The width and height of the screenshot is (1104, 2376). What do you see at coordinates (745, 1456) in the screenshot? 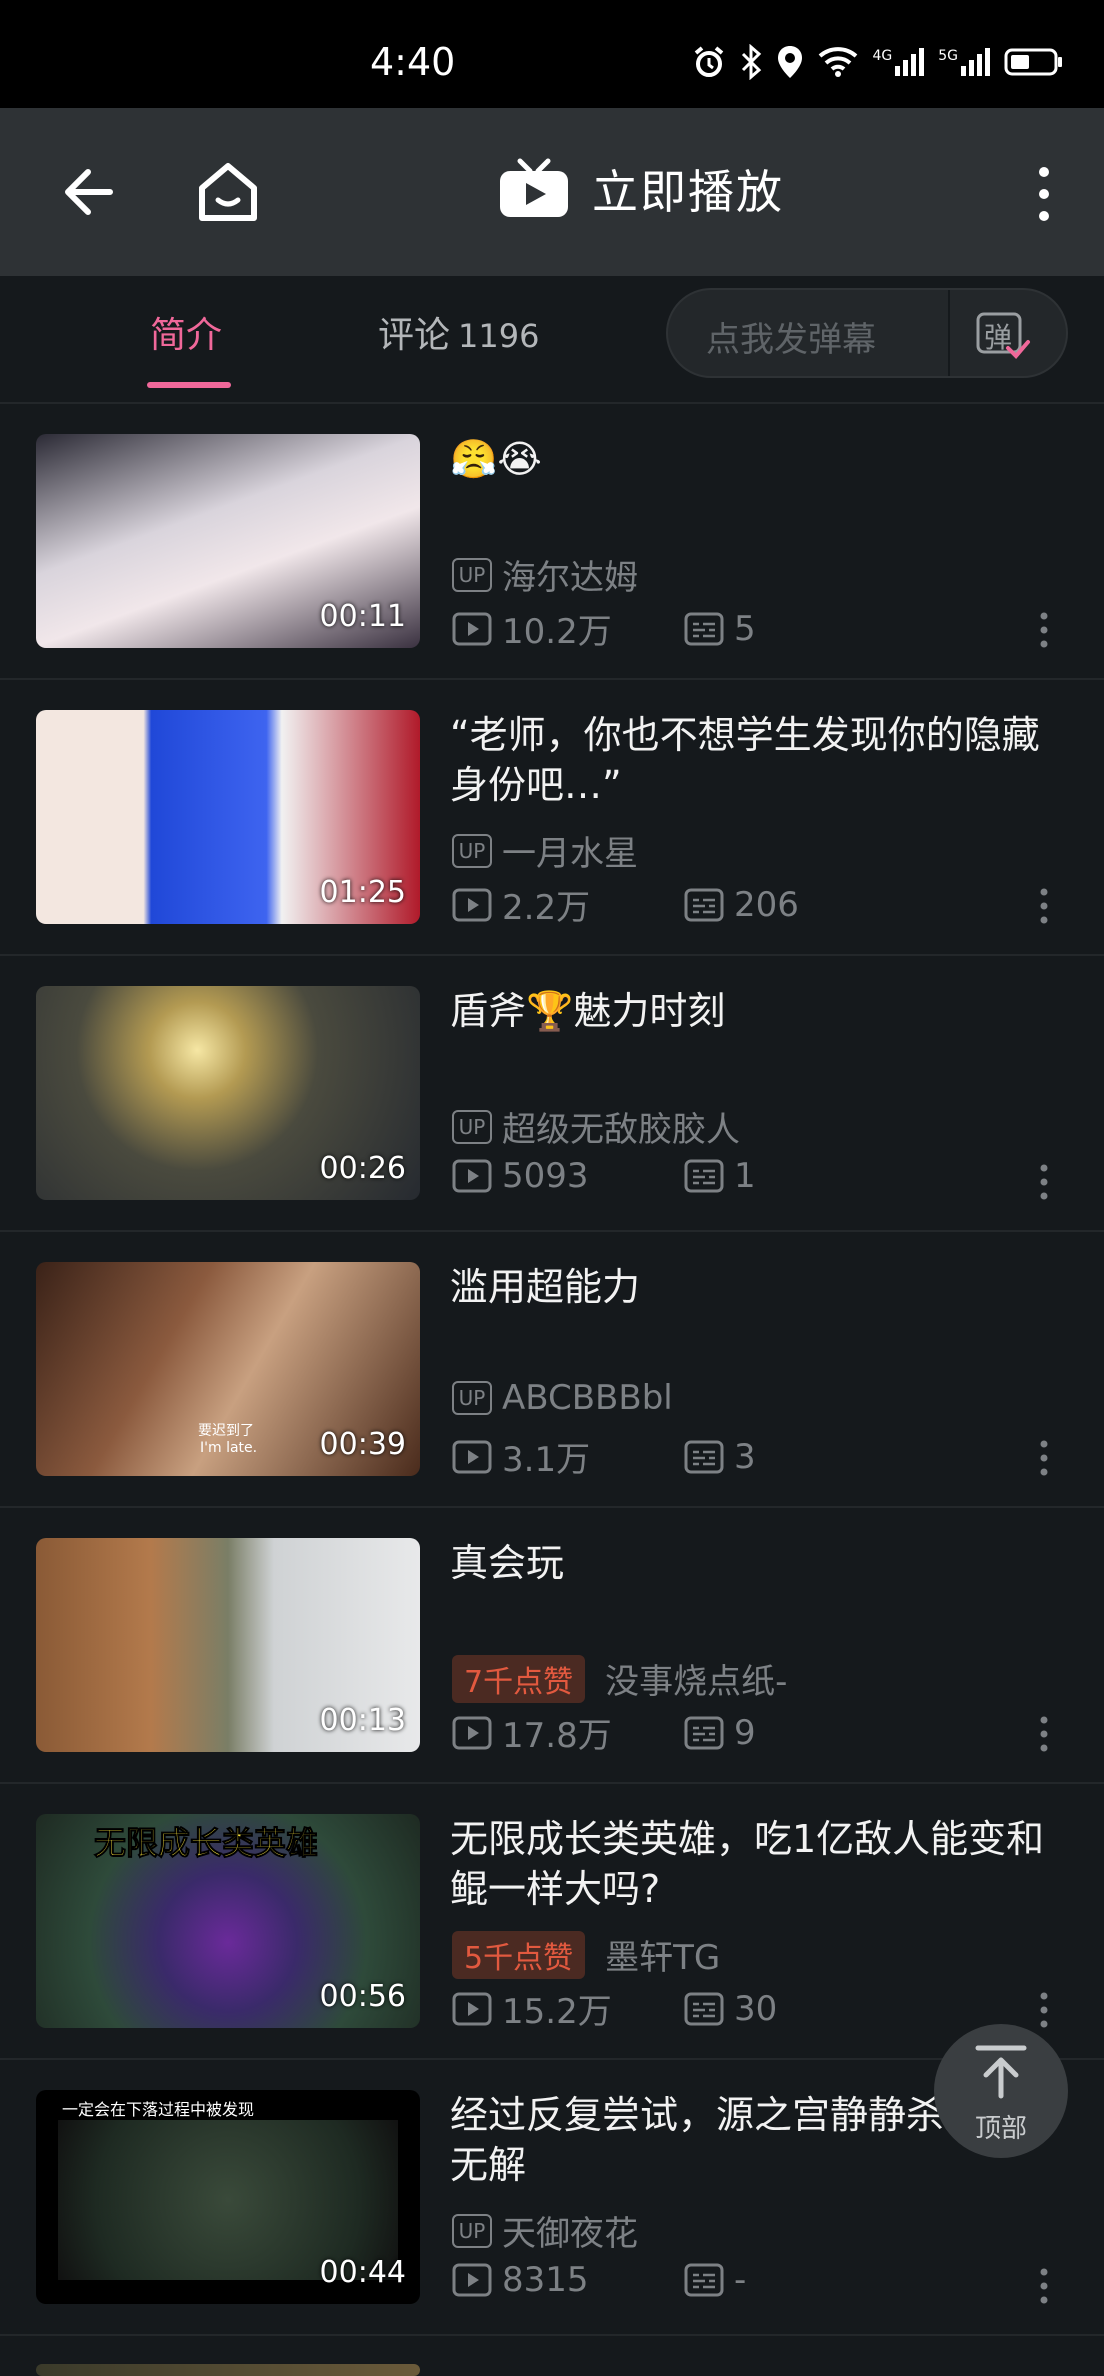
I see `danmaku-count-value: 3` at bounding box center [745, 1456].